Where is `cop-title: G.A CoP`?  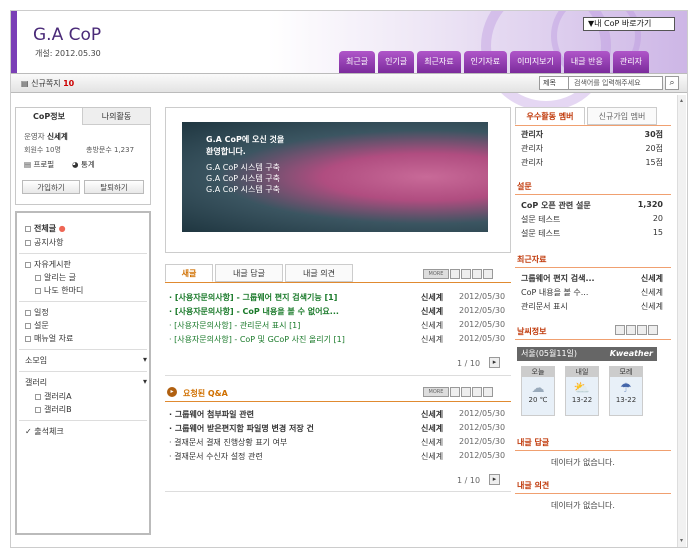 cop-title: G.A CoP is located at coordinates (67, 35).